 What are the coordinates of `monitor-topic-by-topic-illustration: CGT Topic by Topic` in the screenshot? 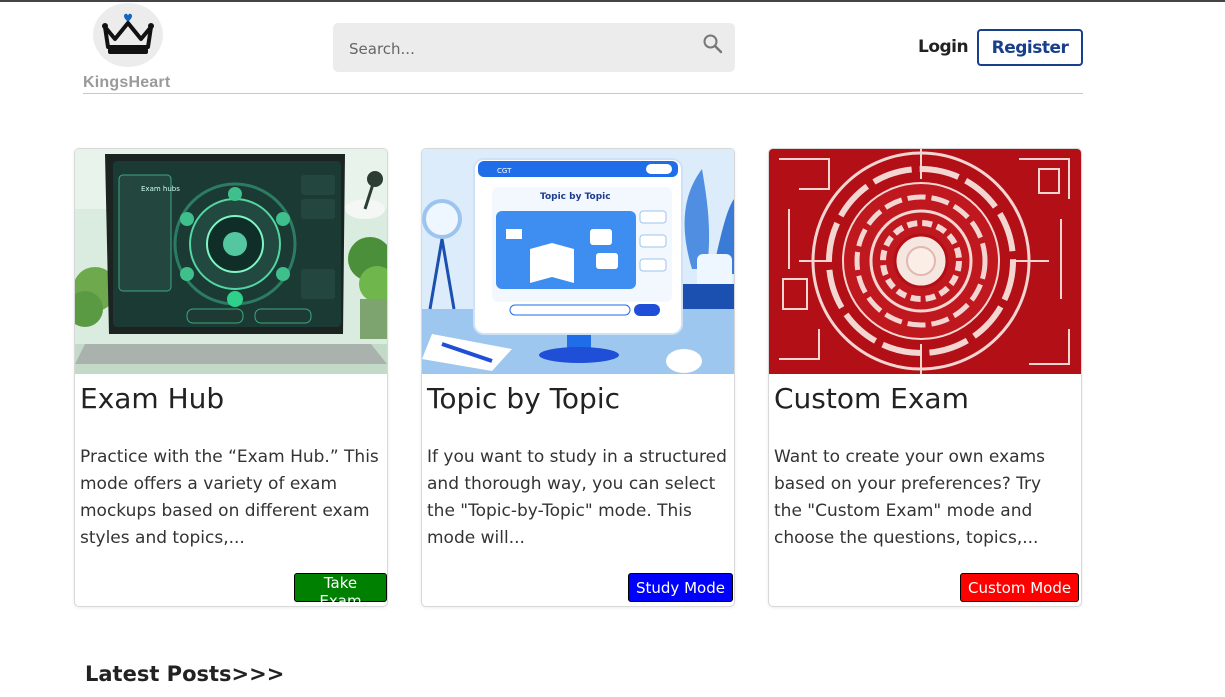 It's located at (578, 261).